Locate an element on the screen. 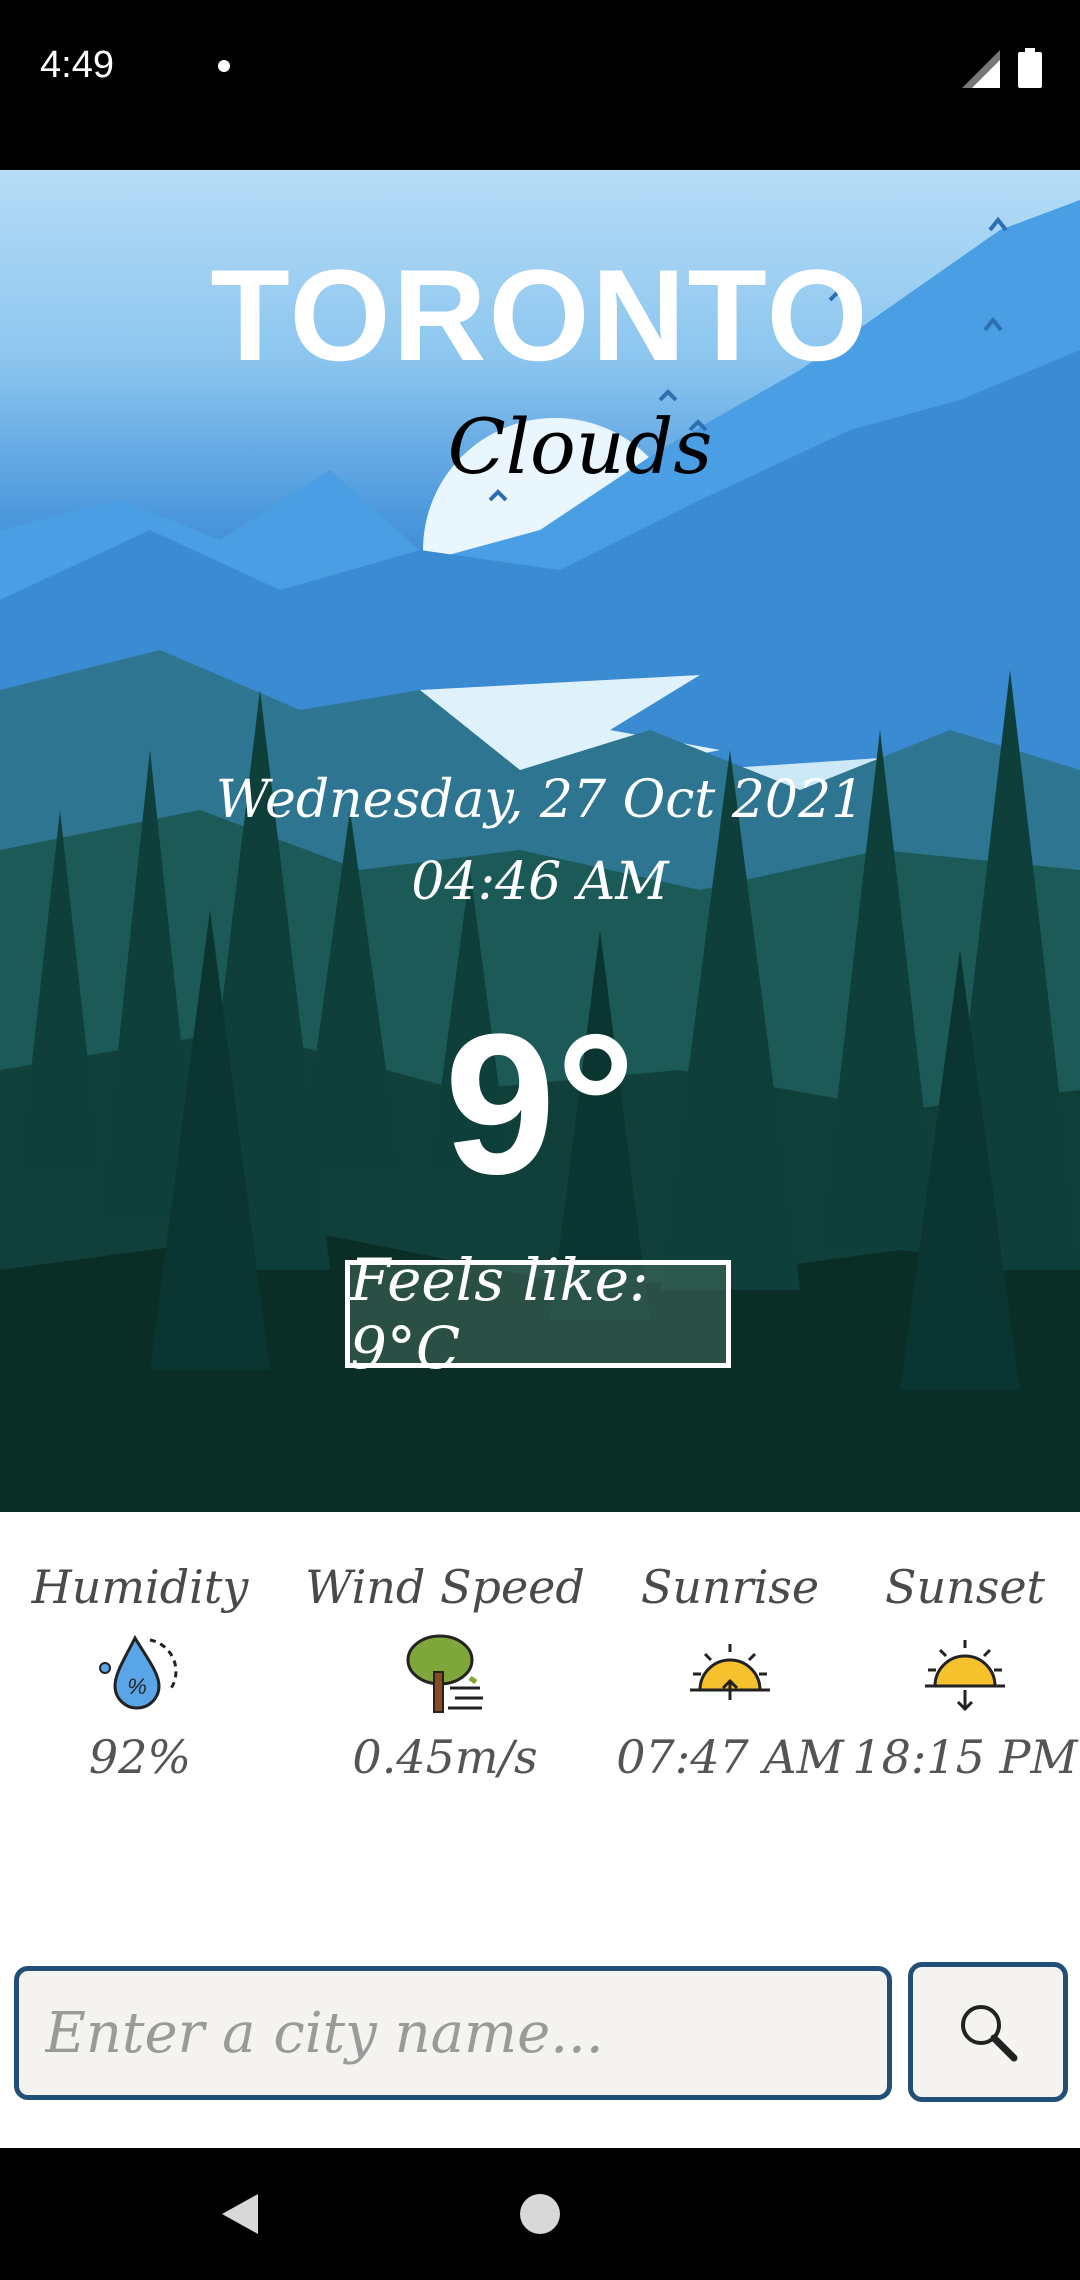  stat-sunset: Sunset 18:15 PM is located at coordinates (965, 1672).